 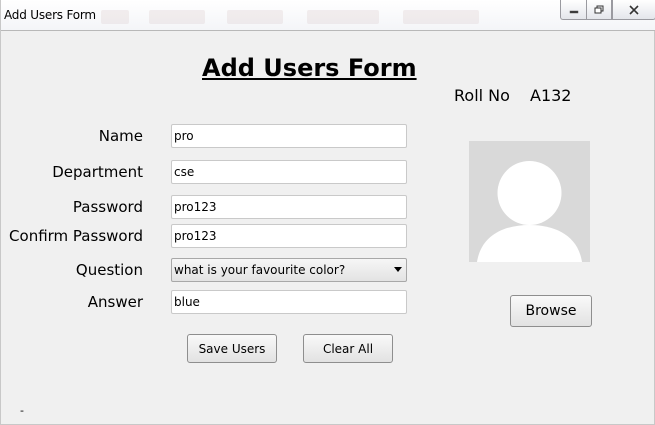 What do you see at coordinates (97, 172) in the screenshot?
I see `department-label: Department` at bounding box center [97, 172].